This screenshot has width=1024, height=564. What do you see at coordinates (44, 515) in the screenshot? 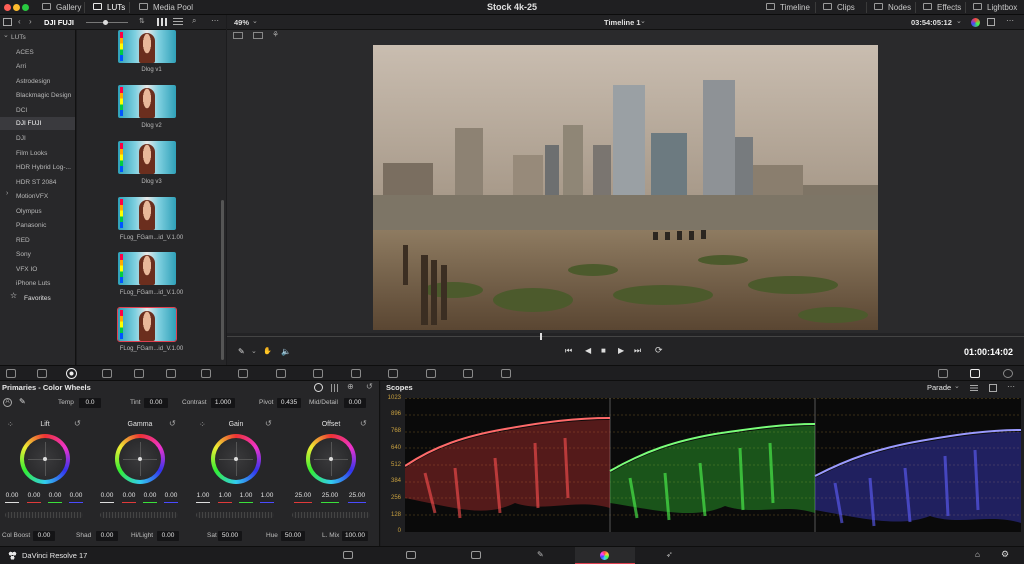
I see `lift-master-wheel` at bounding box center [44, 515].